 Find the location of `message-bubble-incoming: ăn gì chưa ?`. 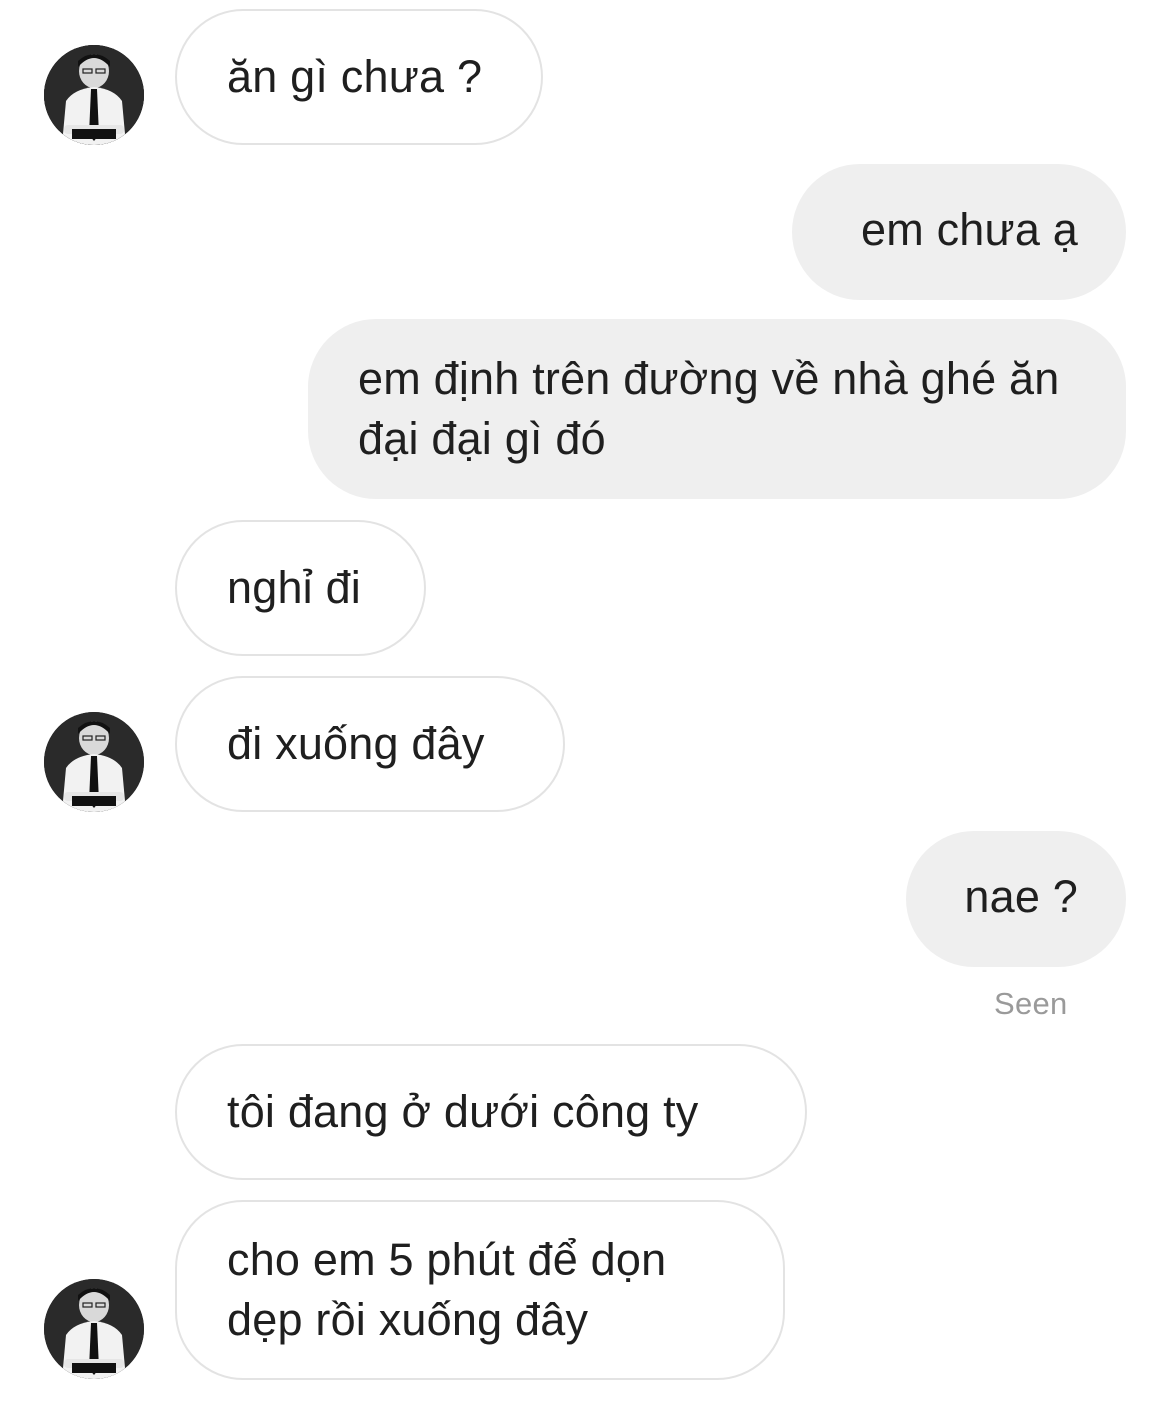

message-bubble-incoming: ăn gì chưa ? is located at coordinates (359, 77).